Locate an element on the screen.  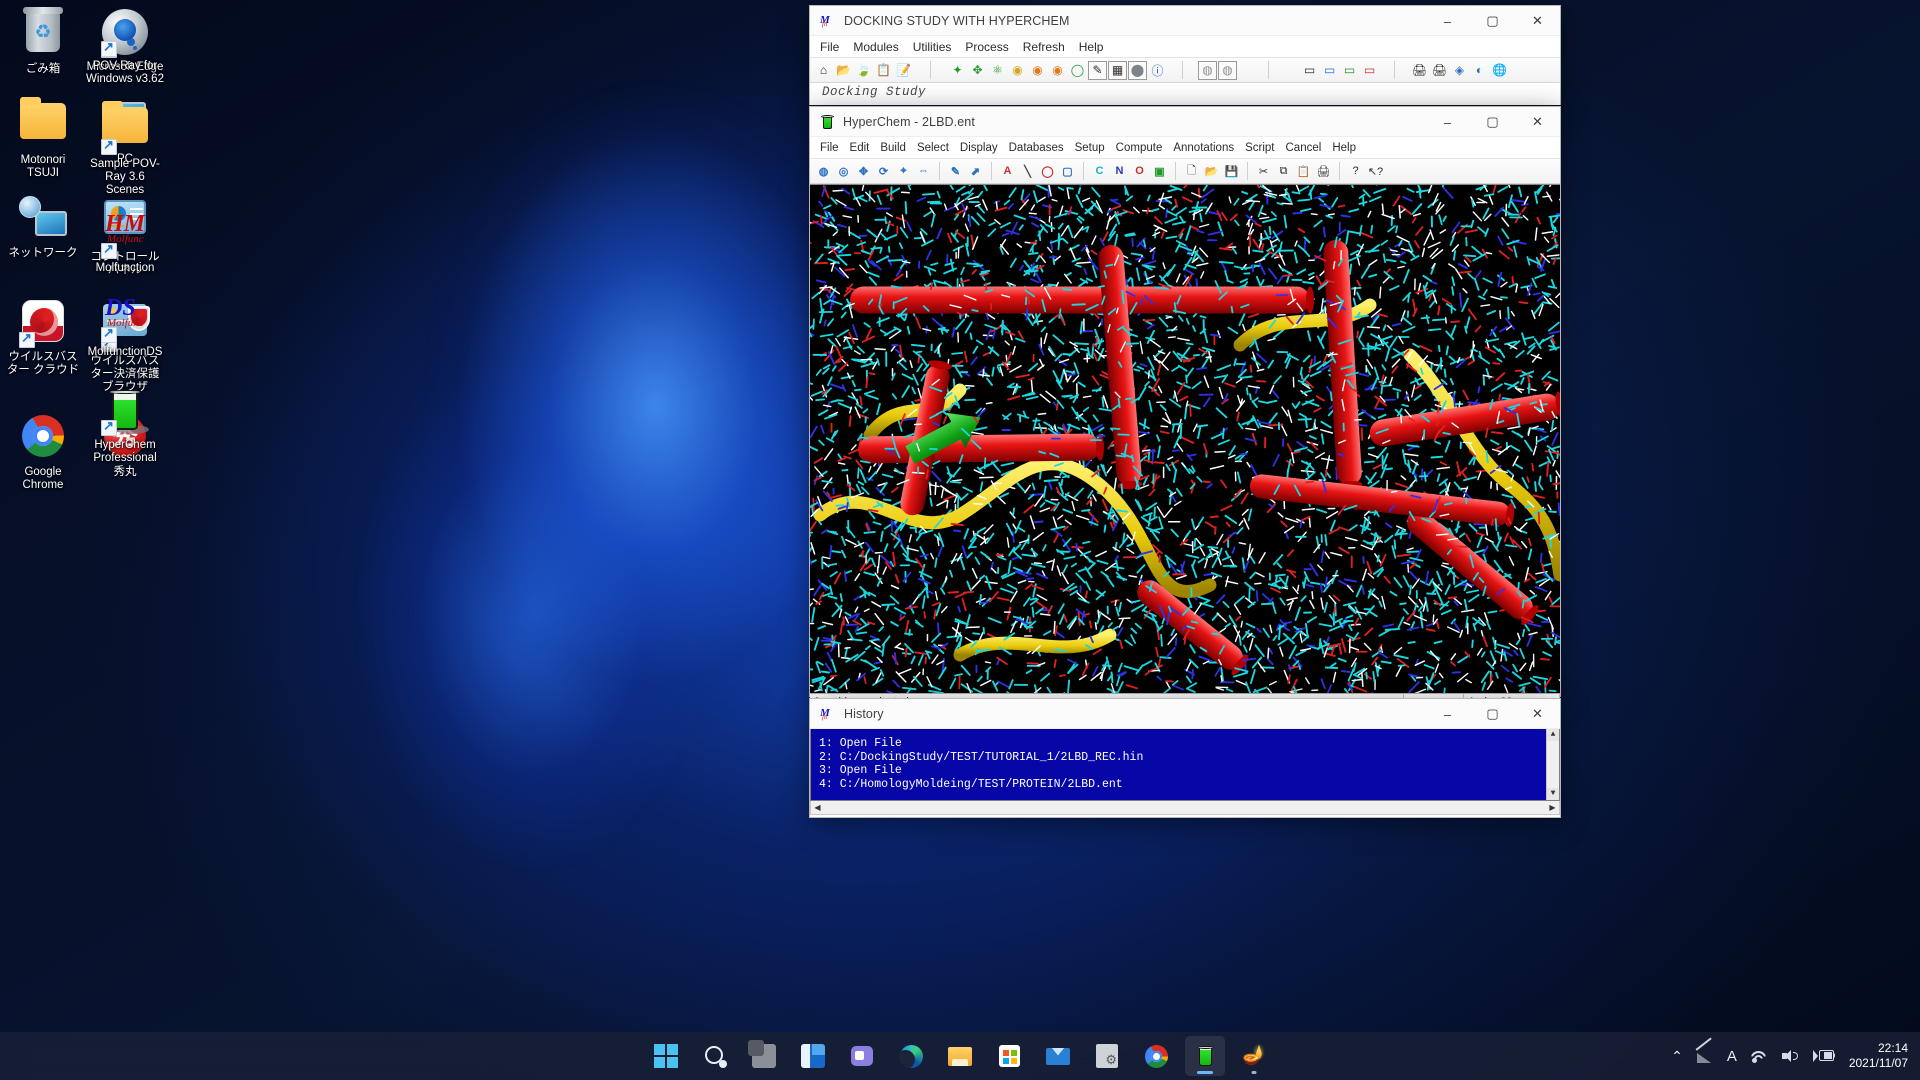
history-vertical-scrollbar: ▲ ▼ is located at coordinates (1552, 764).